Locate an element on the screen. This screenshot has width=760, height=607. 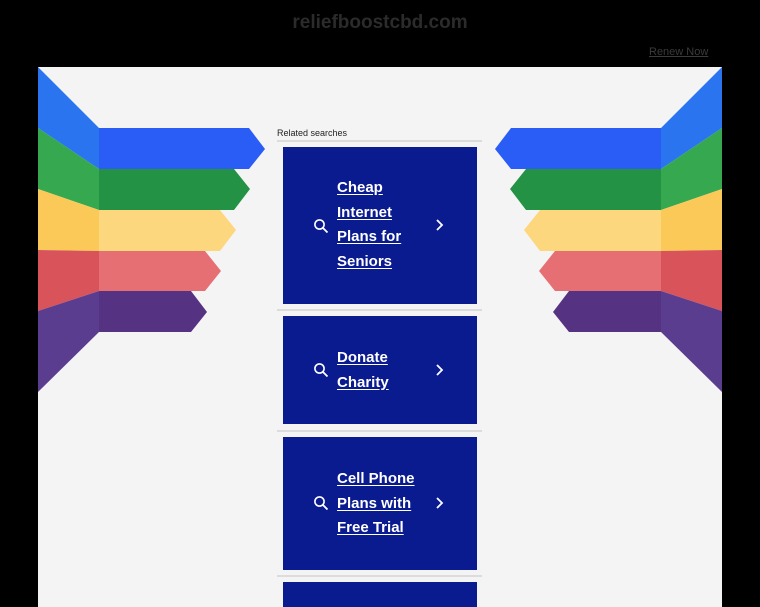
related-search-card: Cell Phone Plans with Free Trial is located at coordinates (380, 503).